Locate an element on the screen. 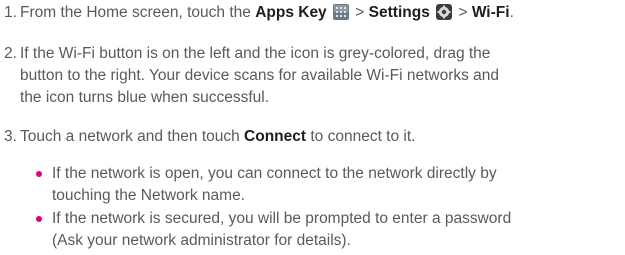 This screenshot has height=255, width=625. step-1-sep-2: > is located at coordinates (463, 12).